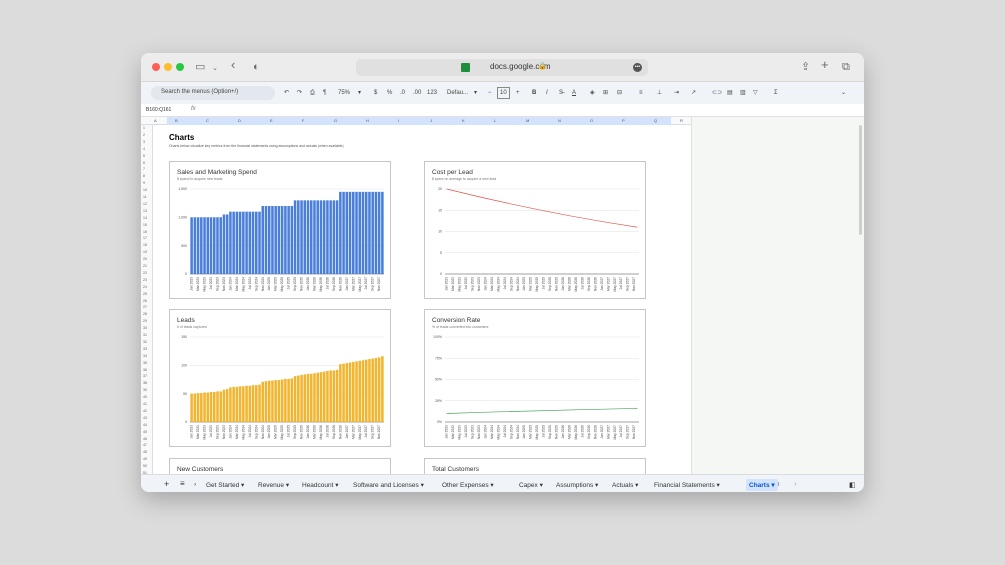  What do you see at coordinates (468, 485) in the screenshot?
I see `sheet-tab-other-expenses: Other Expenses ▾` at bounding box center [468, 485].